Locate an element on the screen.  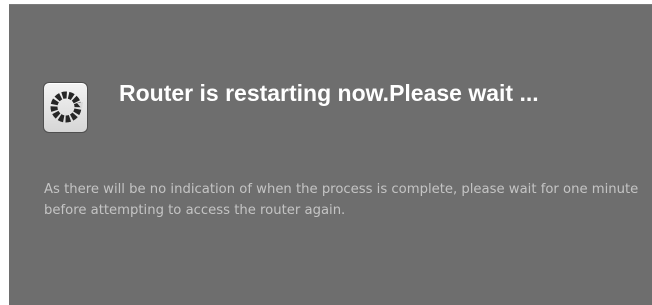
restart-spinner-icon is located at coordinates (65, 107).